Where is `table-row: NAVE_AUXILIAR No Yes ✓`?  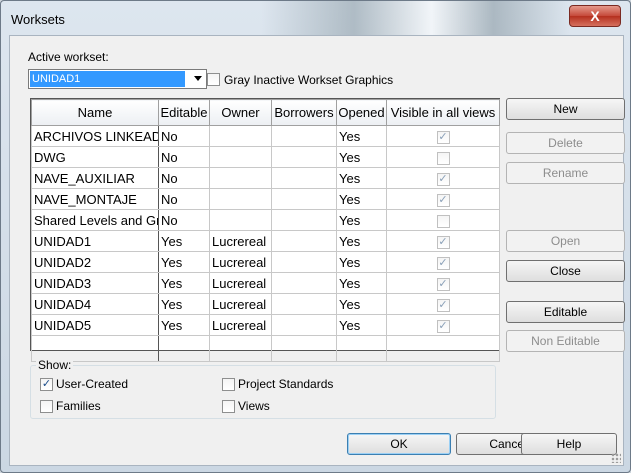 table-row: NAVE_AUXILIAR No Yes ✓ is located at coordinates (265, 178).